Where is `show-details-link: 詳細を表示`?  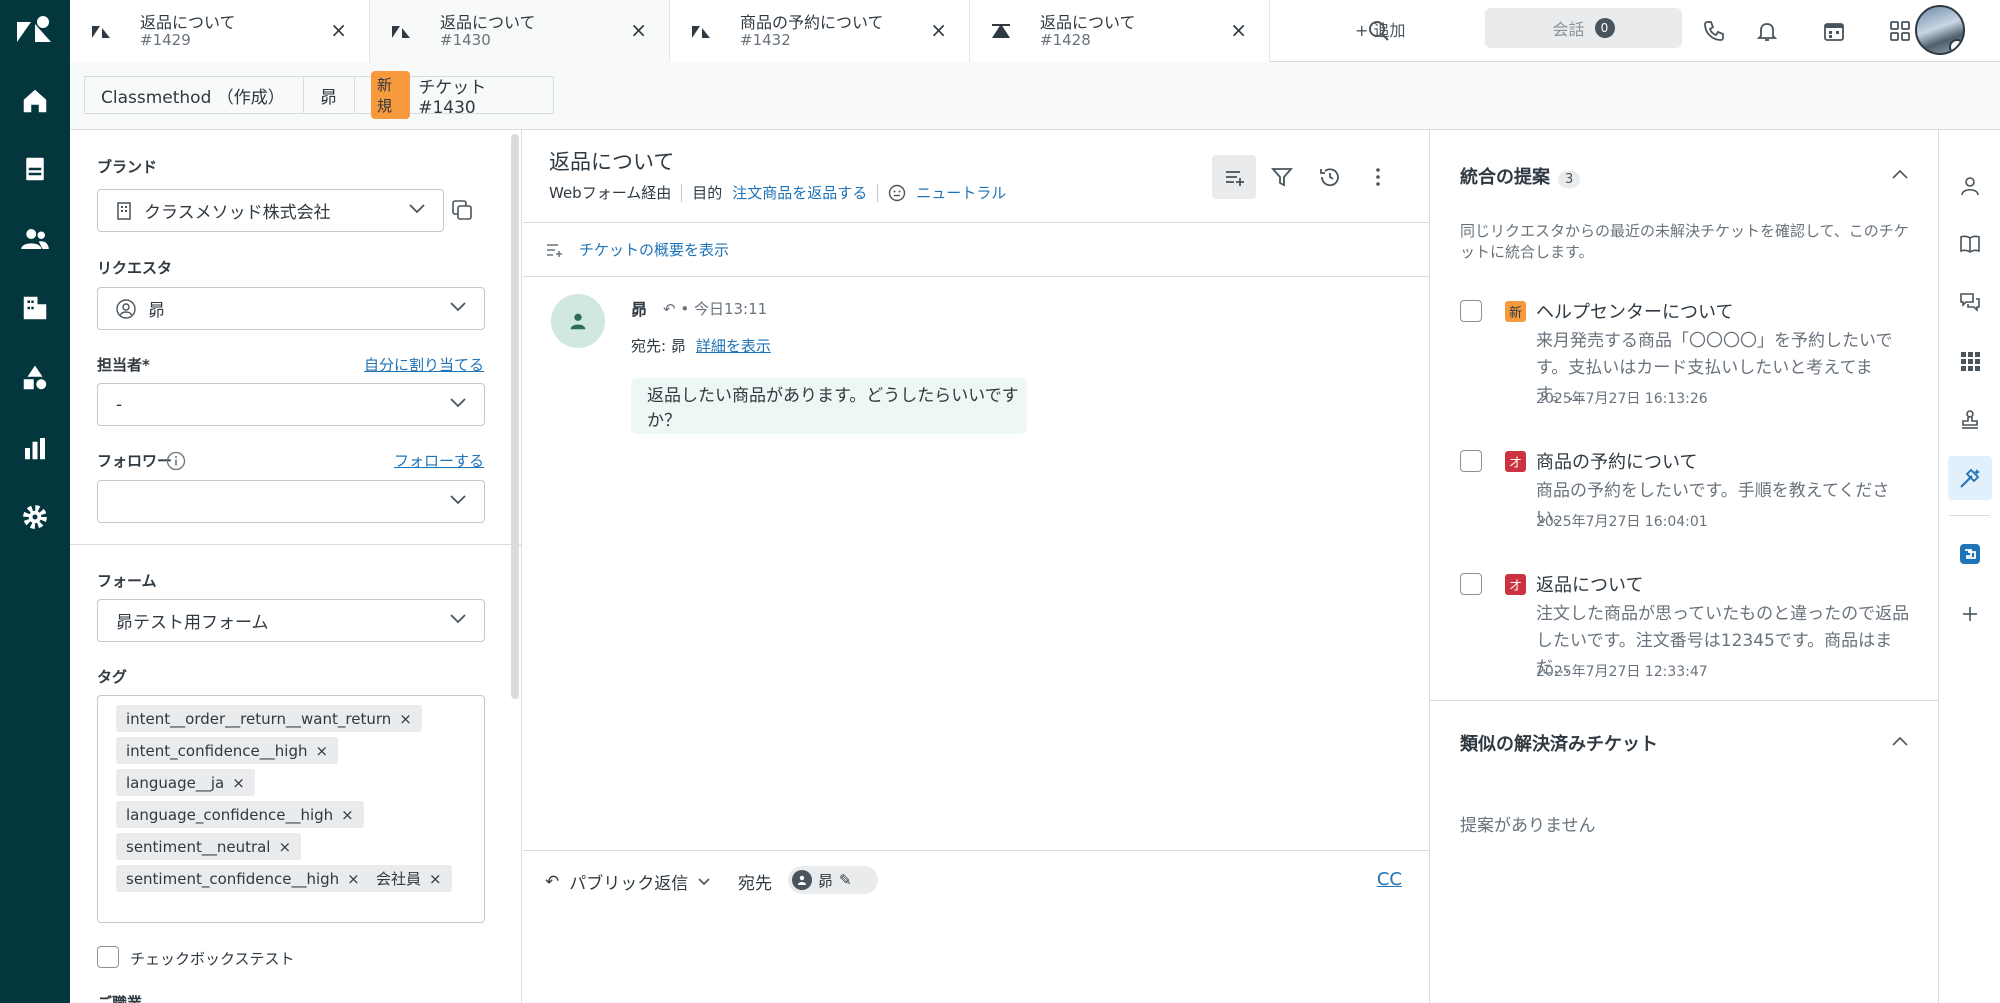
show-details-link: 詳細を表示 is located at coordinates (733, 346).